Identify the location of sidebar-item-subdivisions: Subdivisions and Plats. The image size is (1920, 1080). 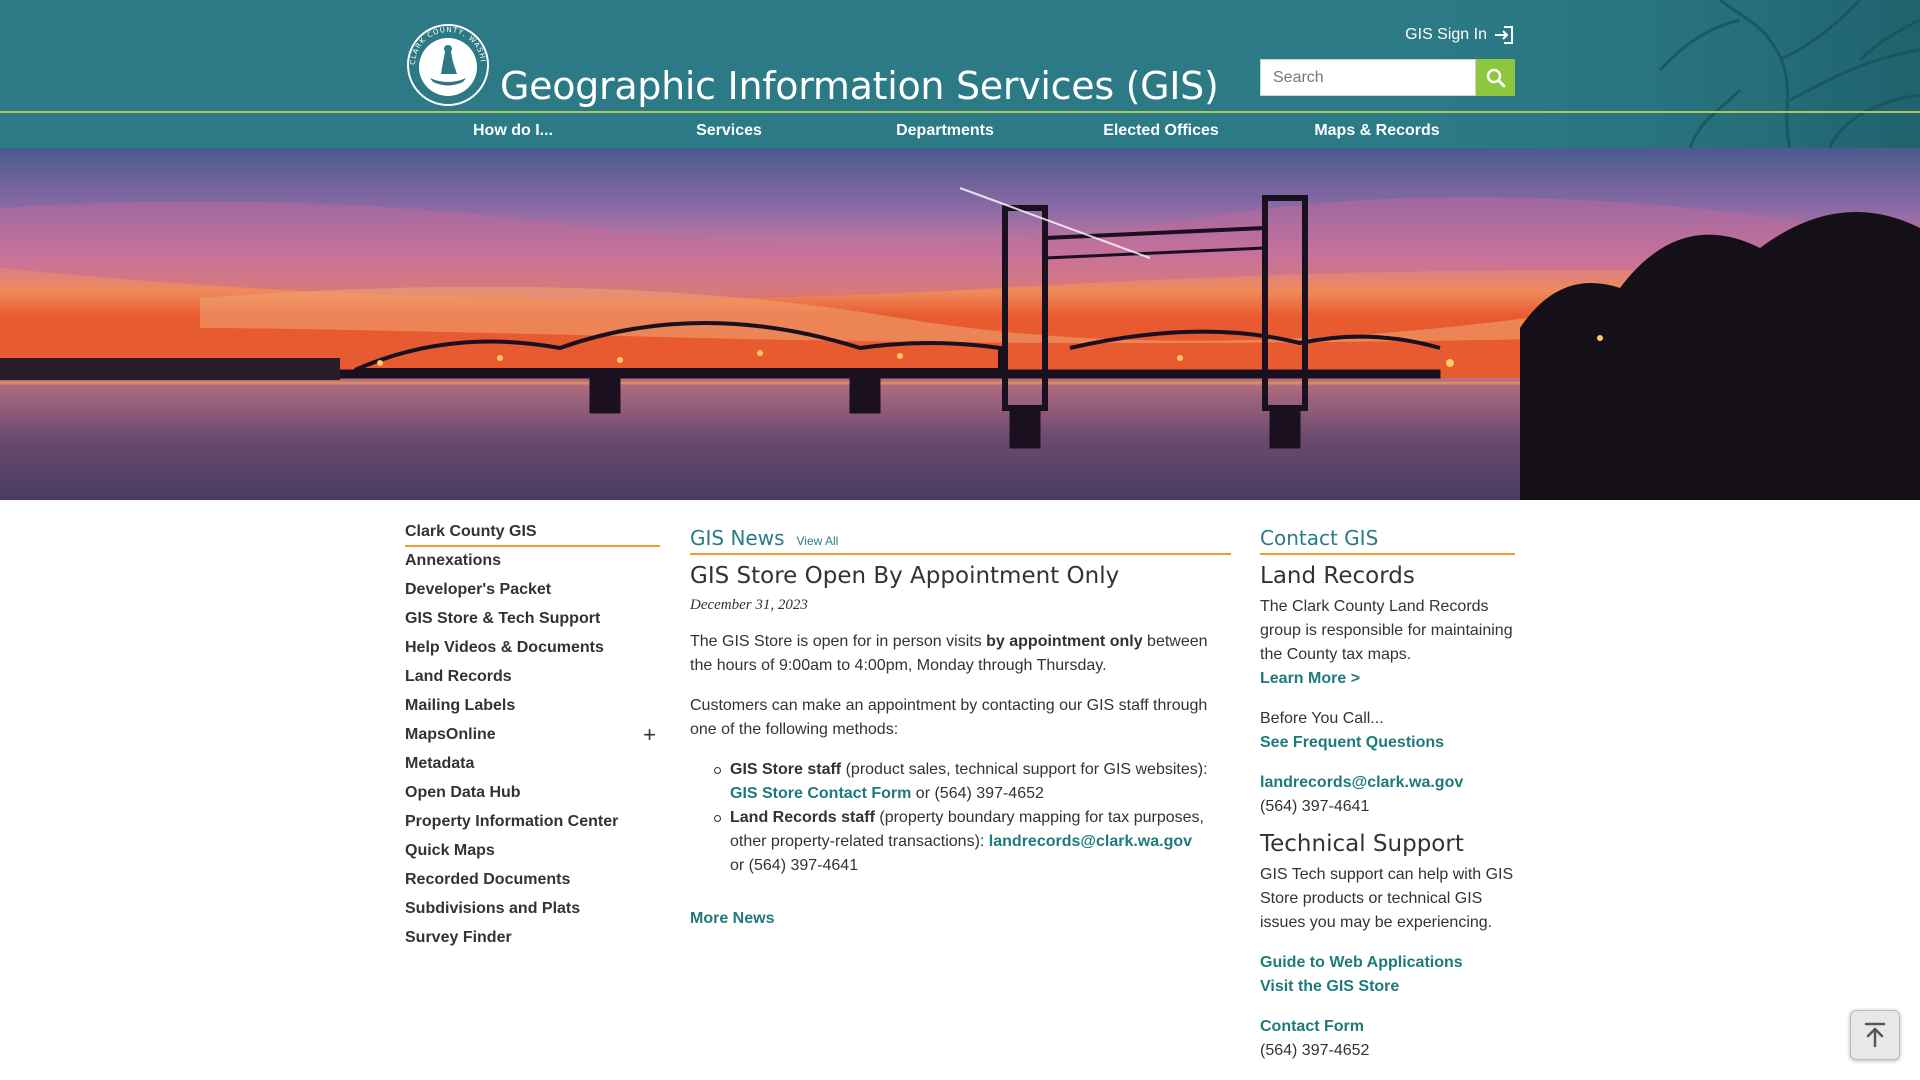
(532, 913).